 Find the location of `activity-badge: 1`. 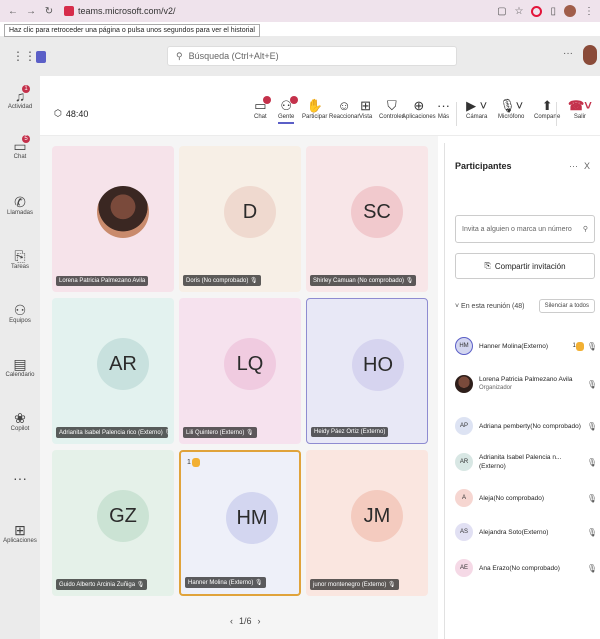

activity-badge: 1 is located at coordinates (26, 89).